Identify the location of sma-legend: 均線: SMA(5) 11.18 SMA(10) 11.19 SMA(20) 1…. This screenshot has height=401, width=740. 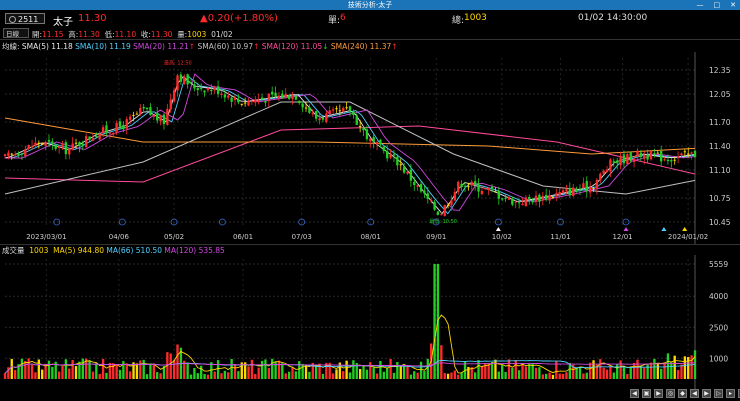
(200, 46).